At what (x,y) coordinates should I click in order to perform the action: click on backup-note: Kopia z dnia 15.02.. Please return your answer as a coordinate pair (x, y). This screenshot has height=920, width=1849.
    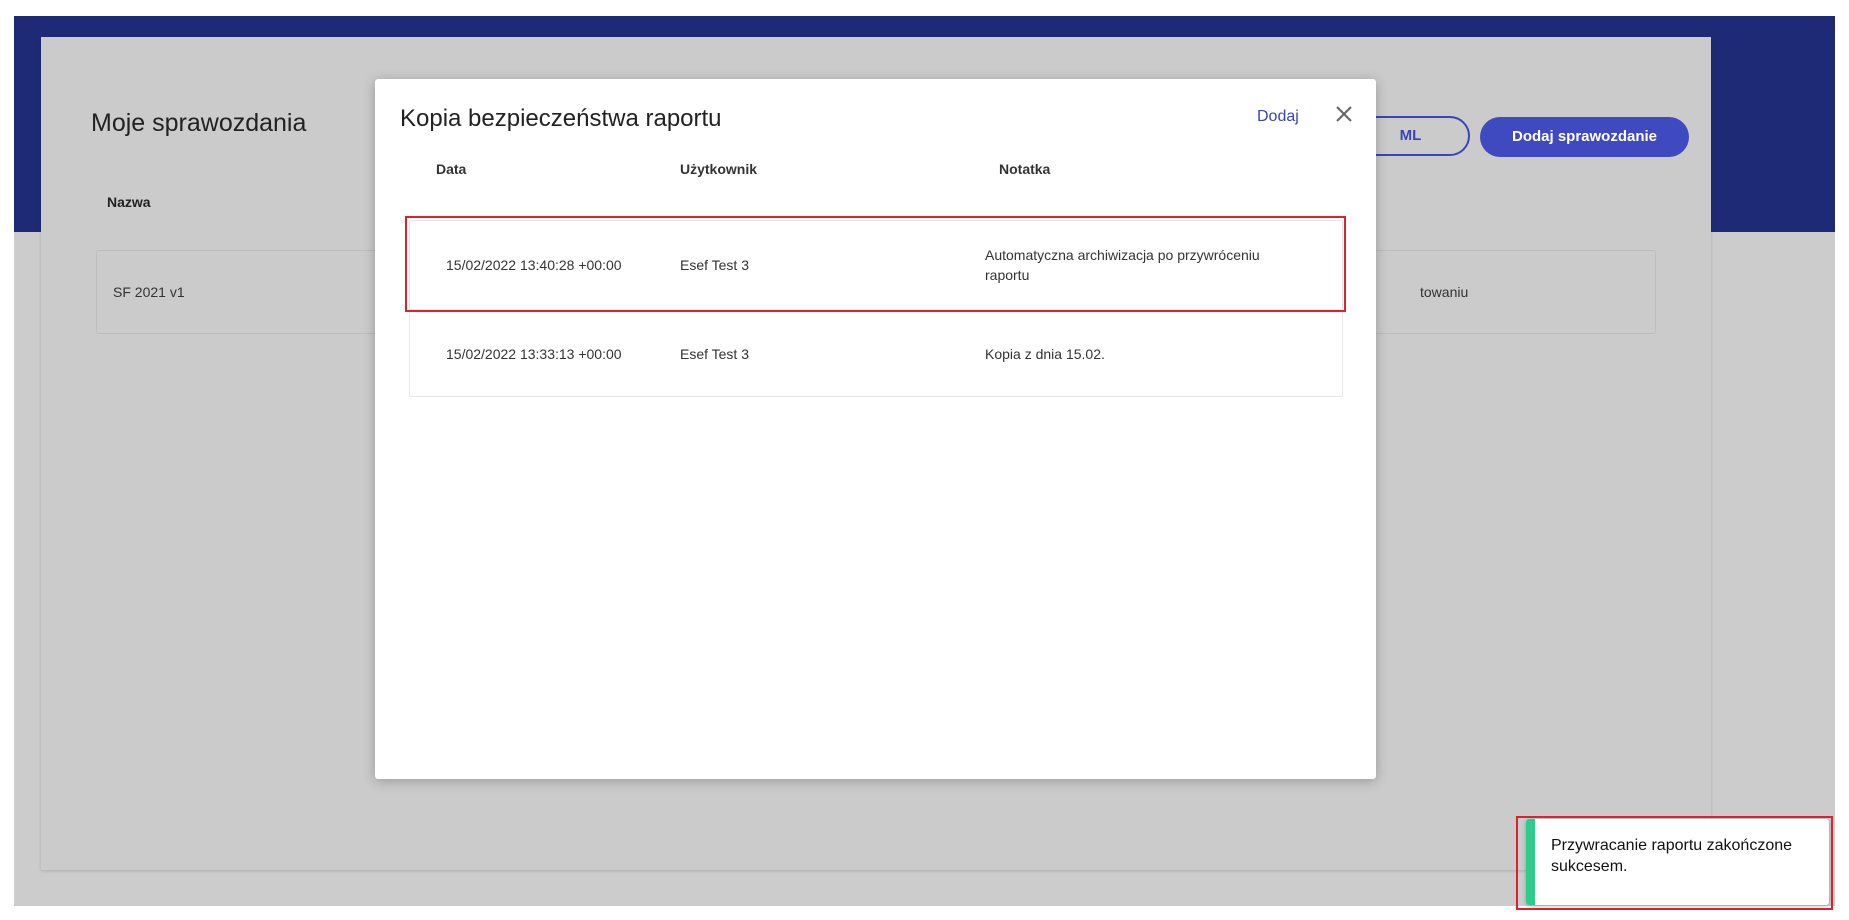
    Looking at the image, I should click on (1045, 354).